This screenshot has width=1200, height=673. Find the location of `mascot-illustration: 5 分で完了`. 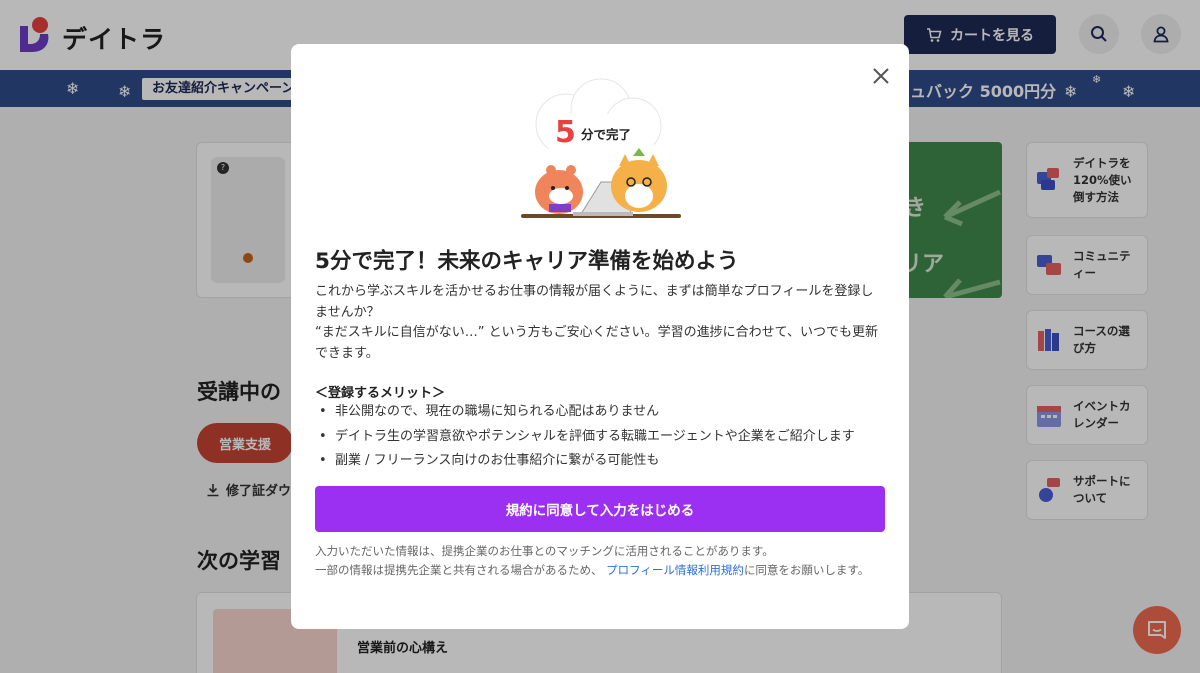

mascot-illustration: 5 分で完了 is located at coordinates (601, 148).